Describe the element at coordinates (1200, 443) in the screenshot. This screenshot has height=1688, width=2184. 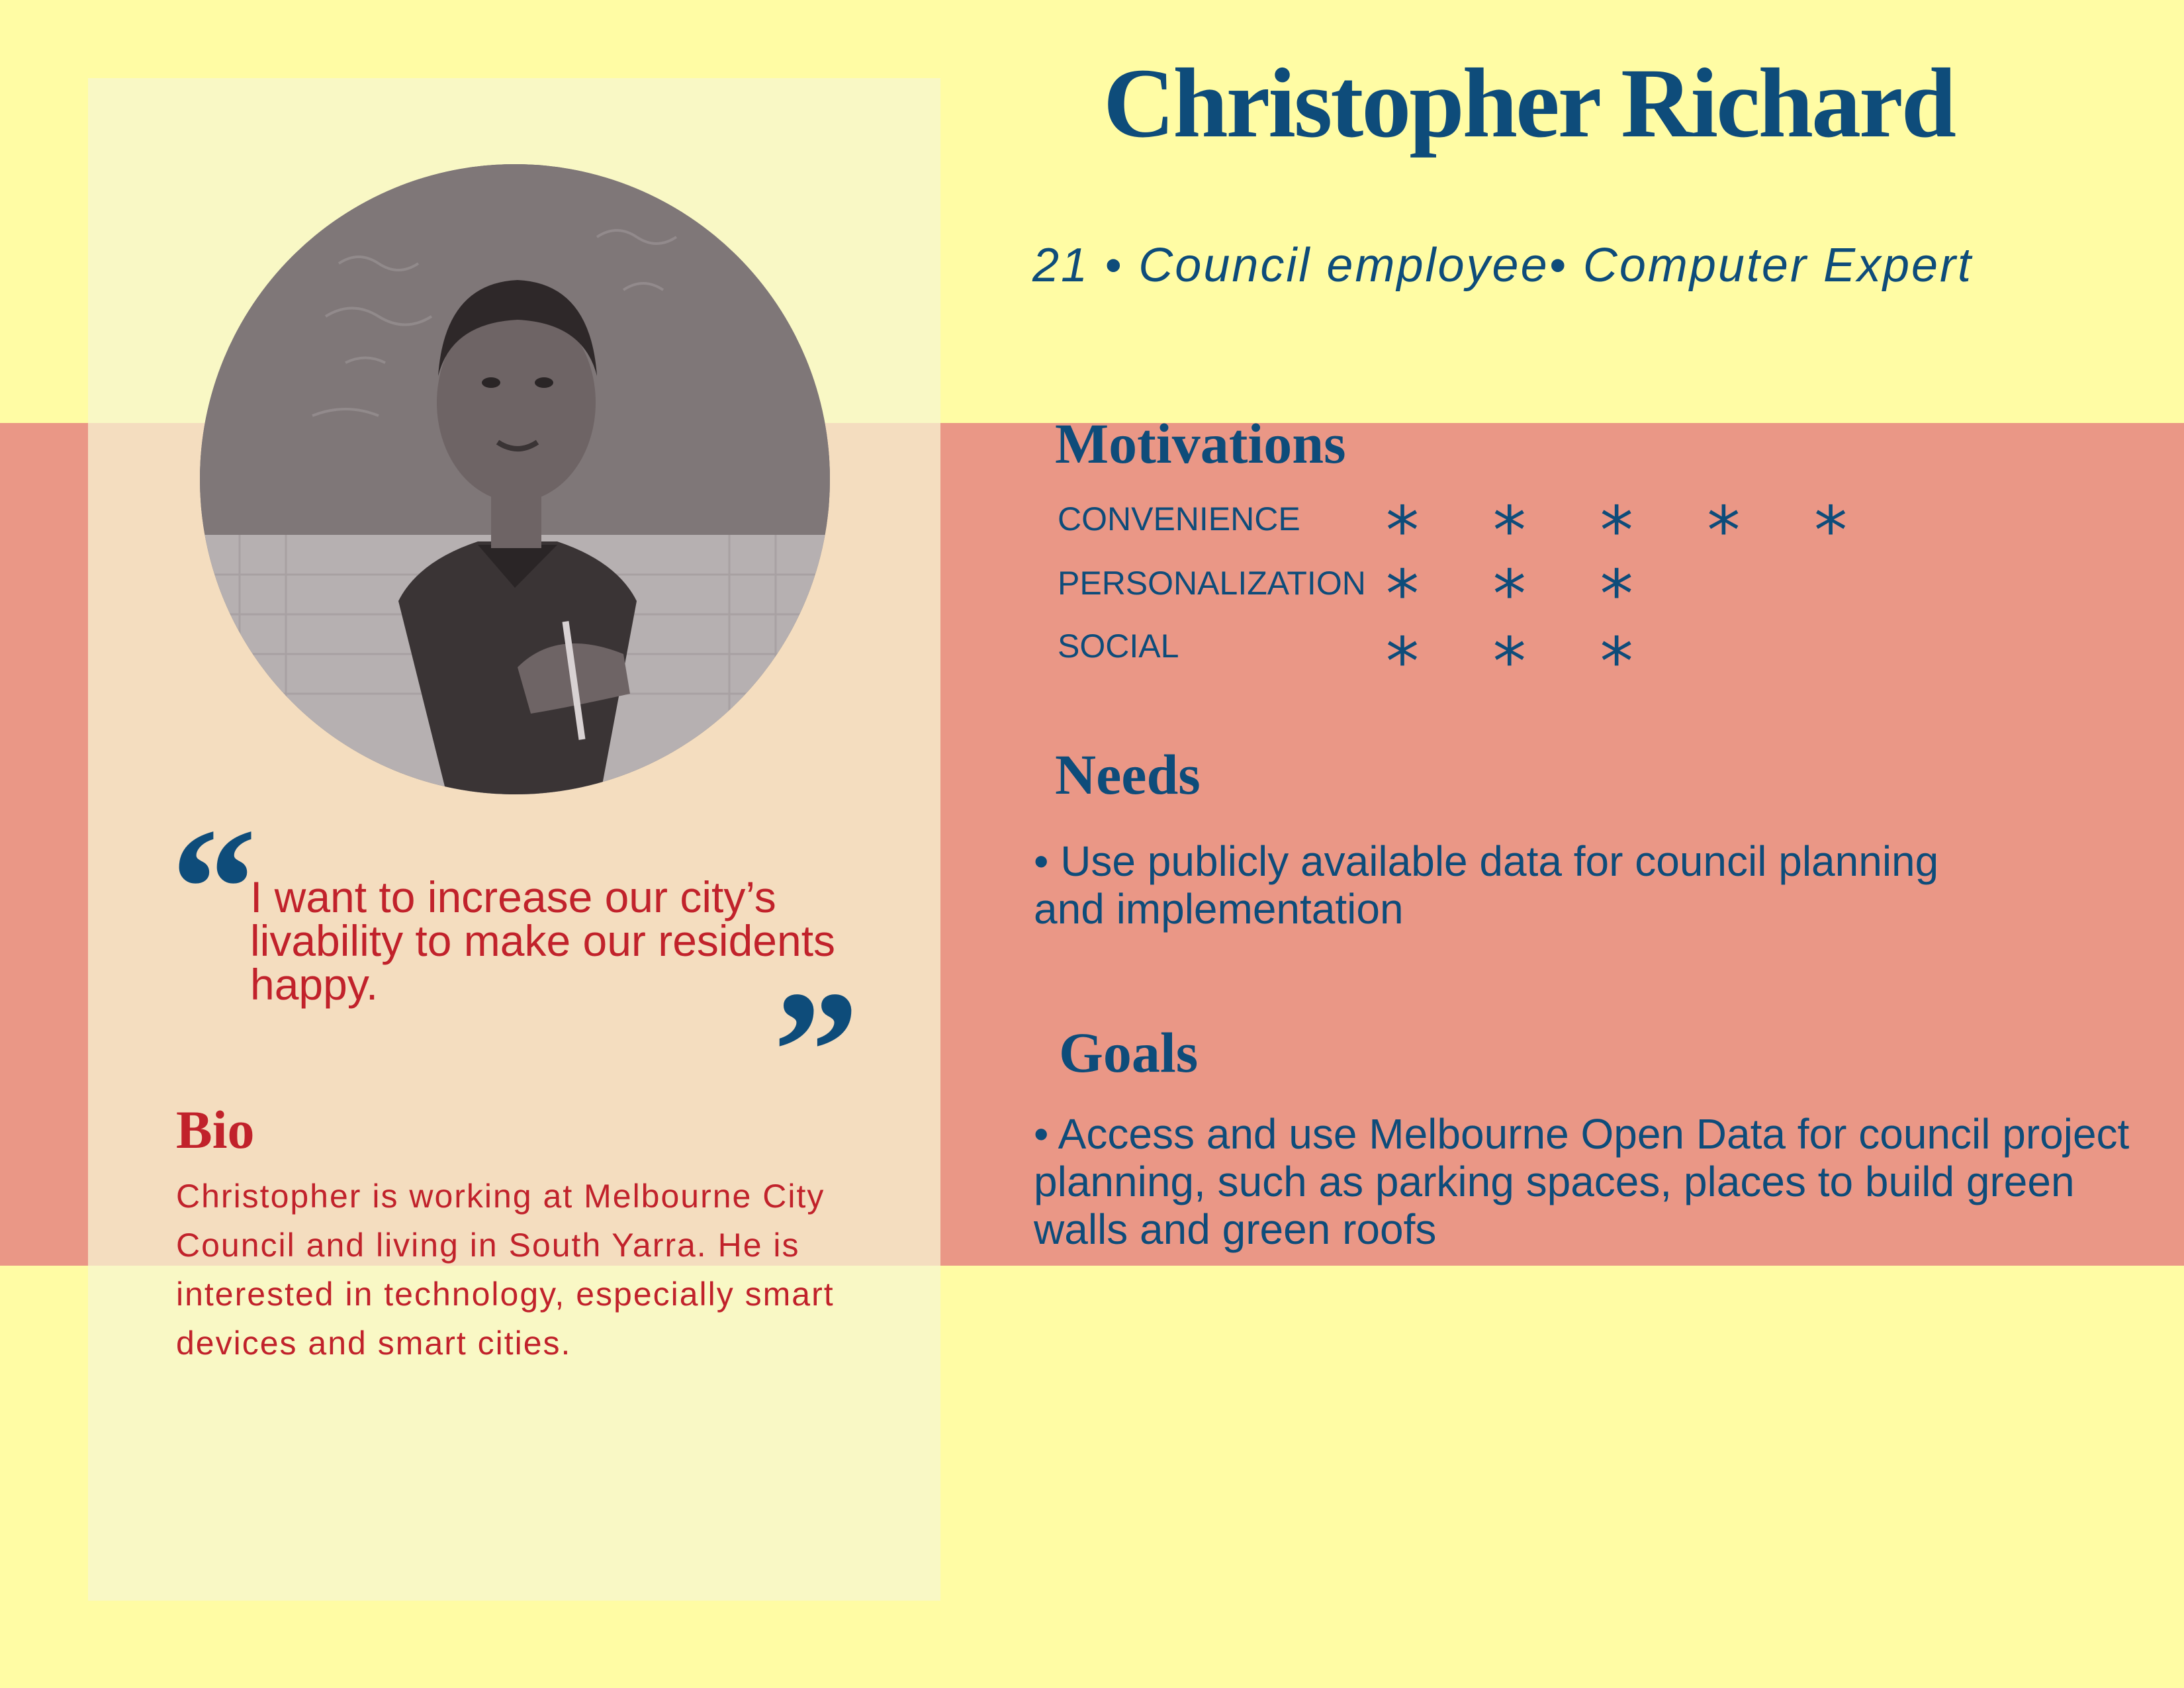
I see `motivations-title: Motivations` at that location.